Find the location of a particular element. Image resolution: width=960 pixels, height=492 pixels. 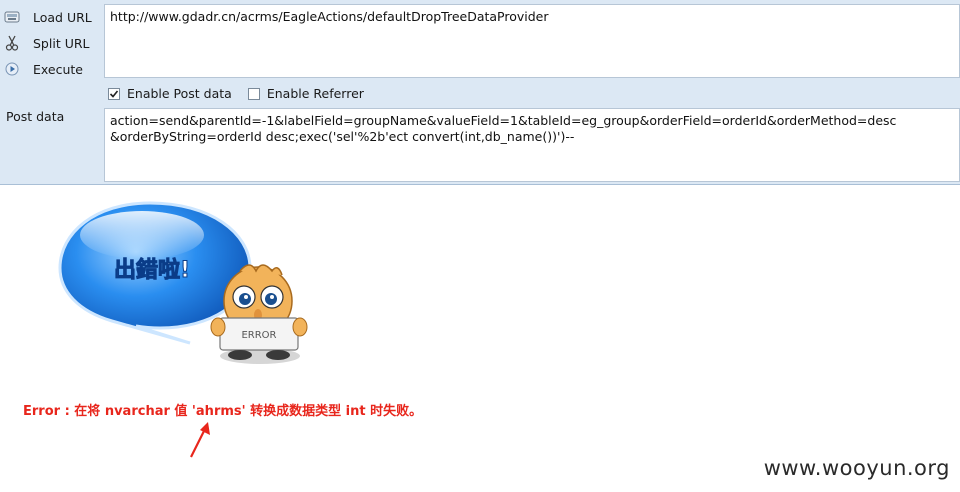

execute-button: Execute is located at coordinates (50, 69).